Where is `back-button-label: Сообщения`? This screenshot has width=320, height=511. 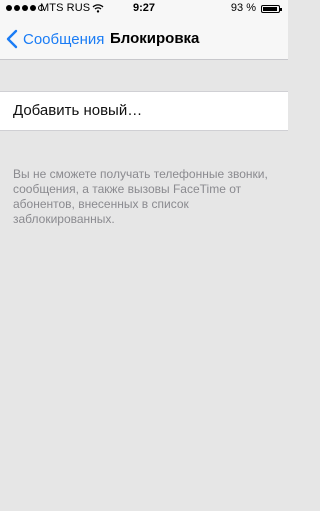 back-button-label: Сообщения is located at coordinates (64, 39).